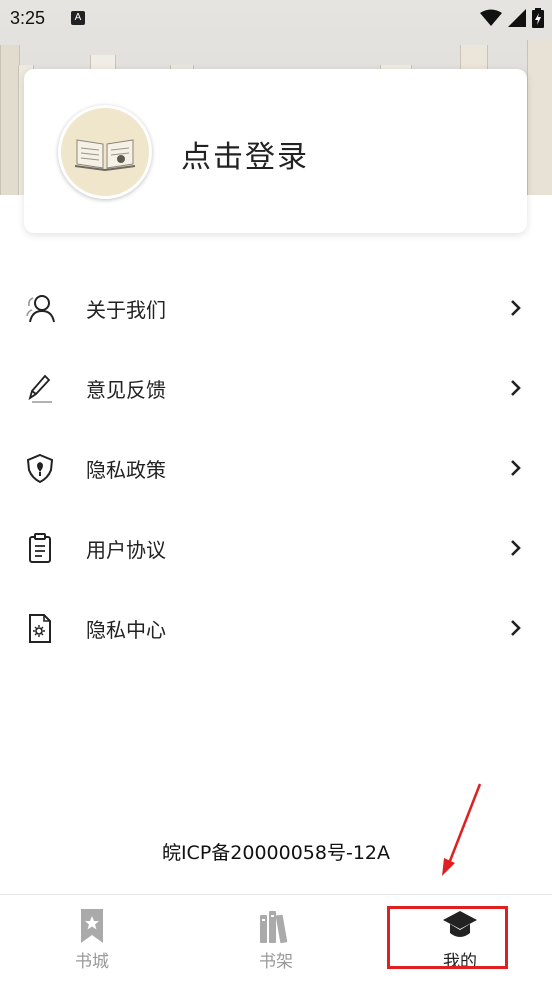  What do you see at coordinates (40, 468) in the screenshot?
I see `shield-icon` at bounding box center [40, 468].